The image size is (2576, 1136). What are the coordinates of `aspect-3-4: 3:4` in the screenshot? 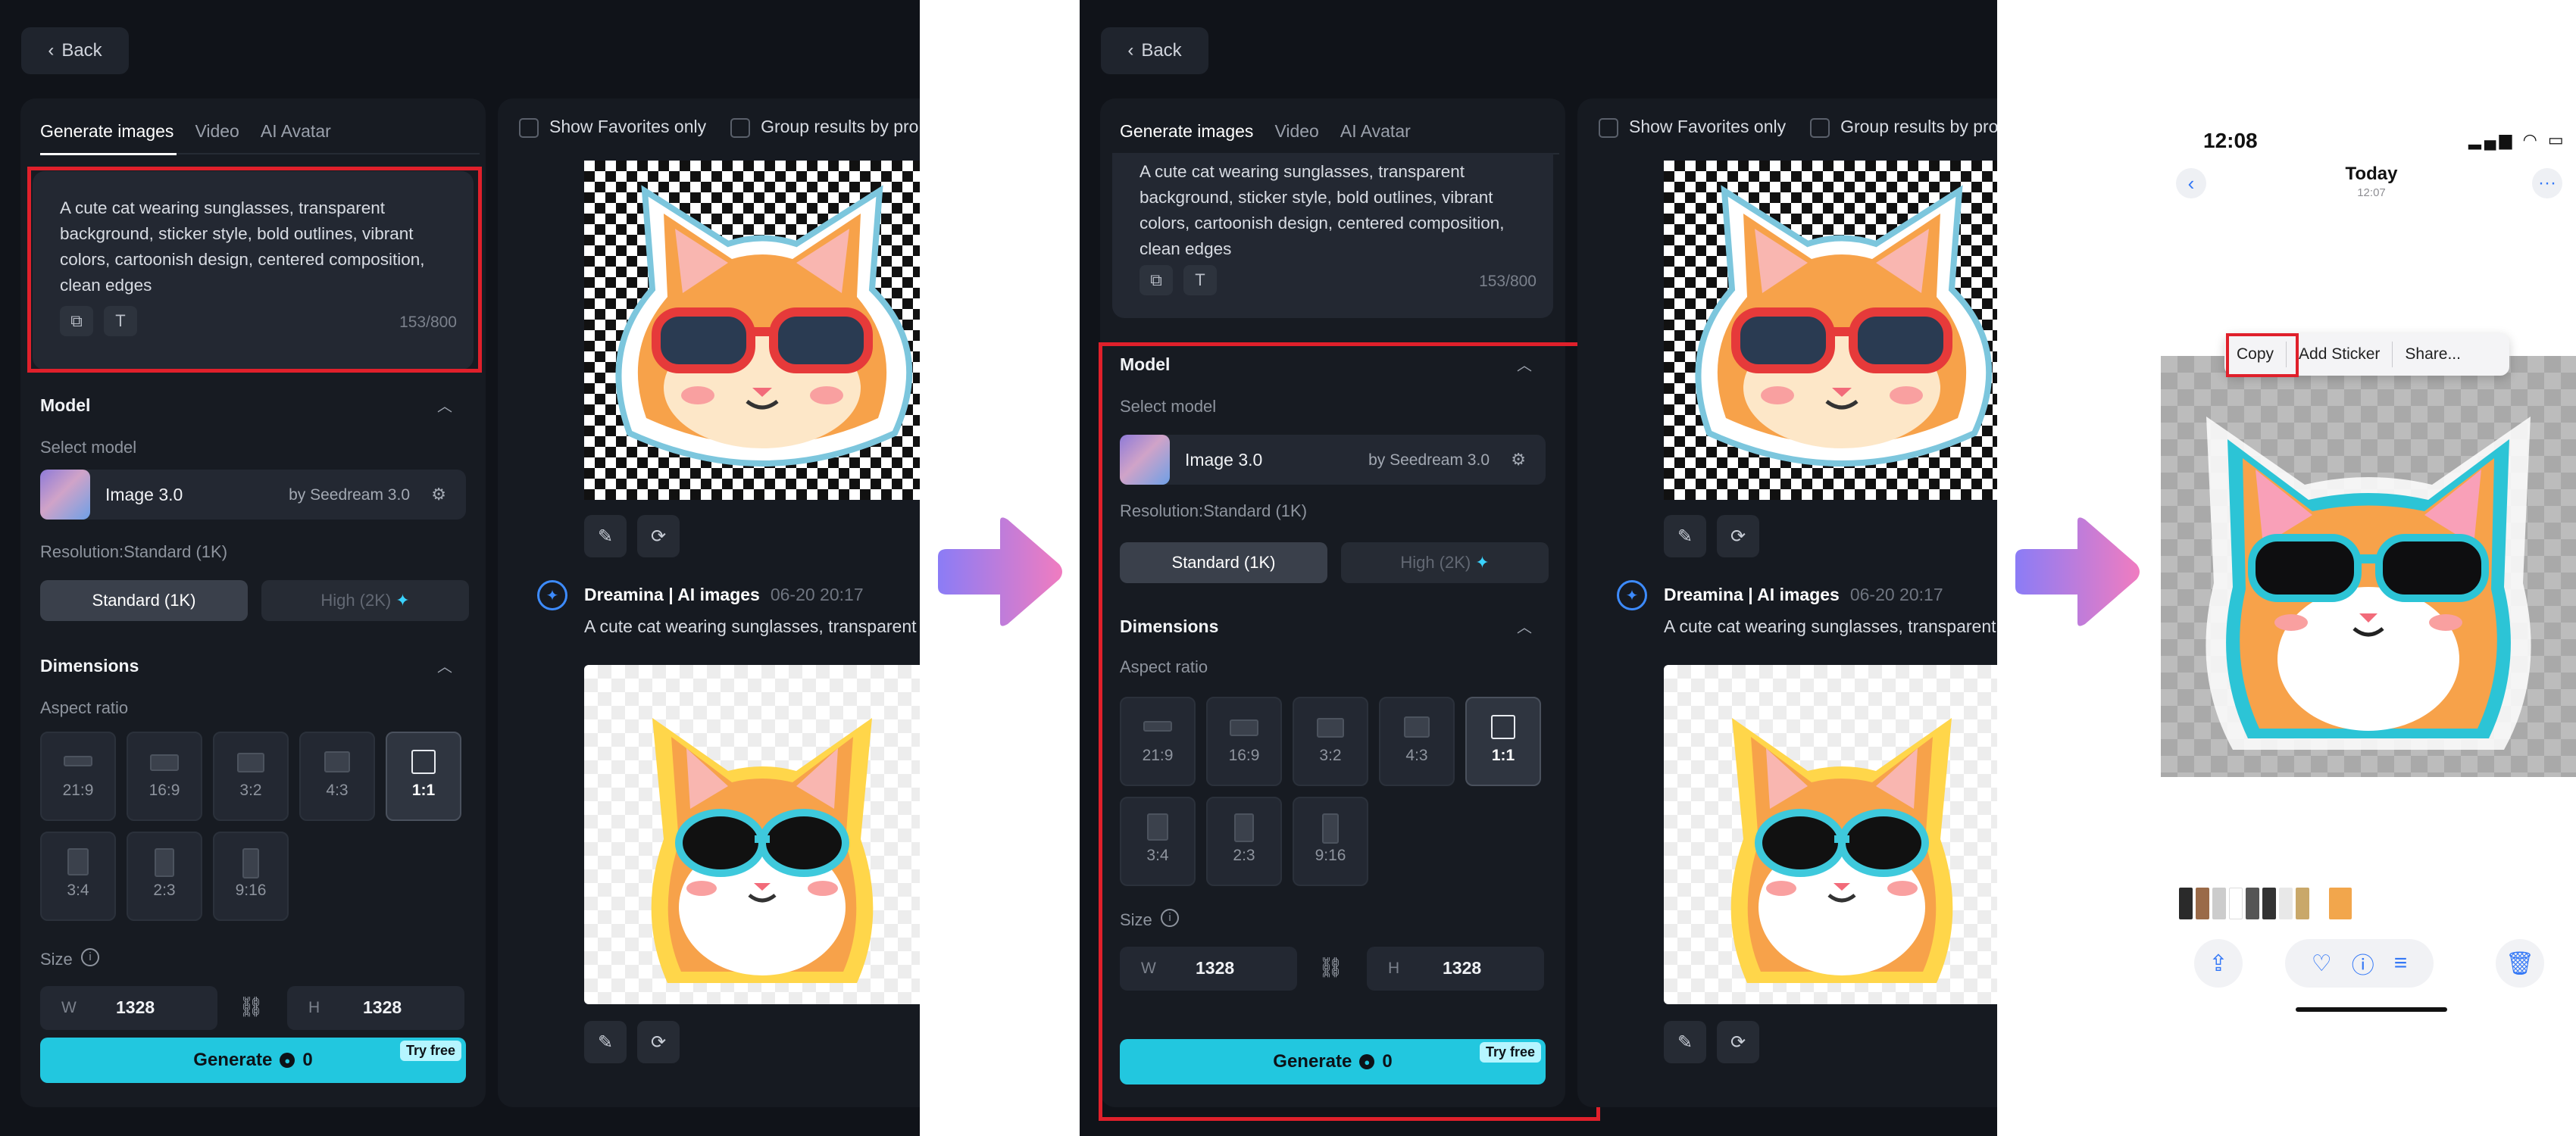 It's located at (78, 876).